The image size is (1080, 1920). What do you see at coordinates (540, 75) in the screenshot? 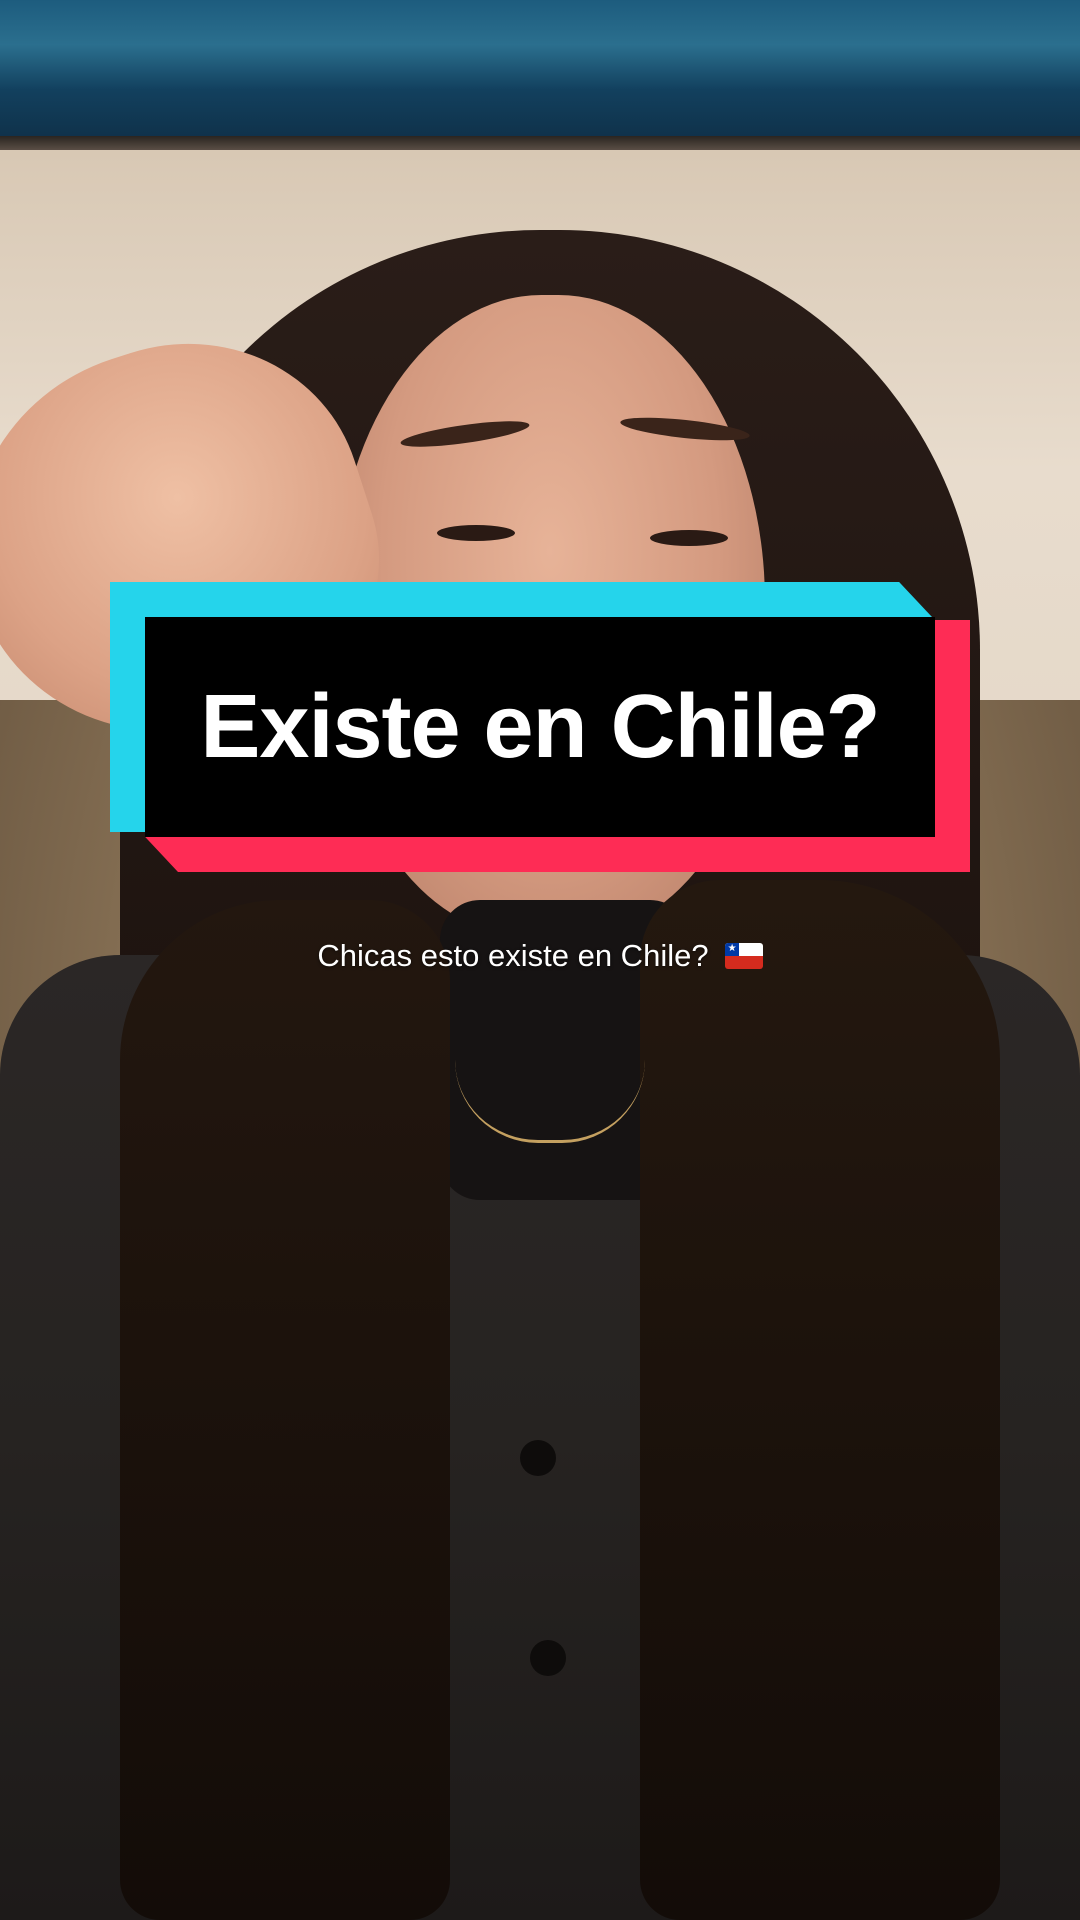
I see `background-painting` at bounding box center [540, 75].